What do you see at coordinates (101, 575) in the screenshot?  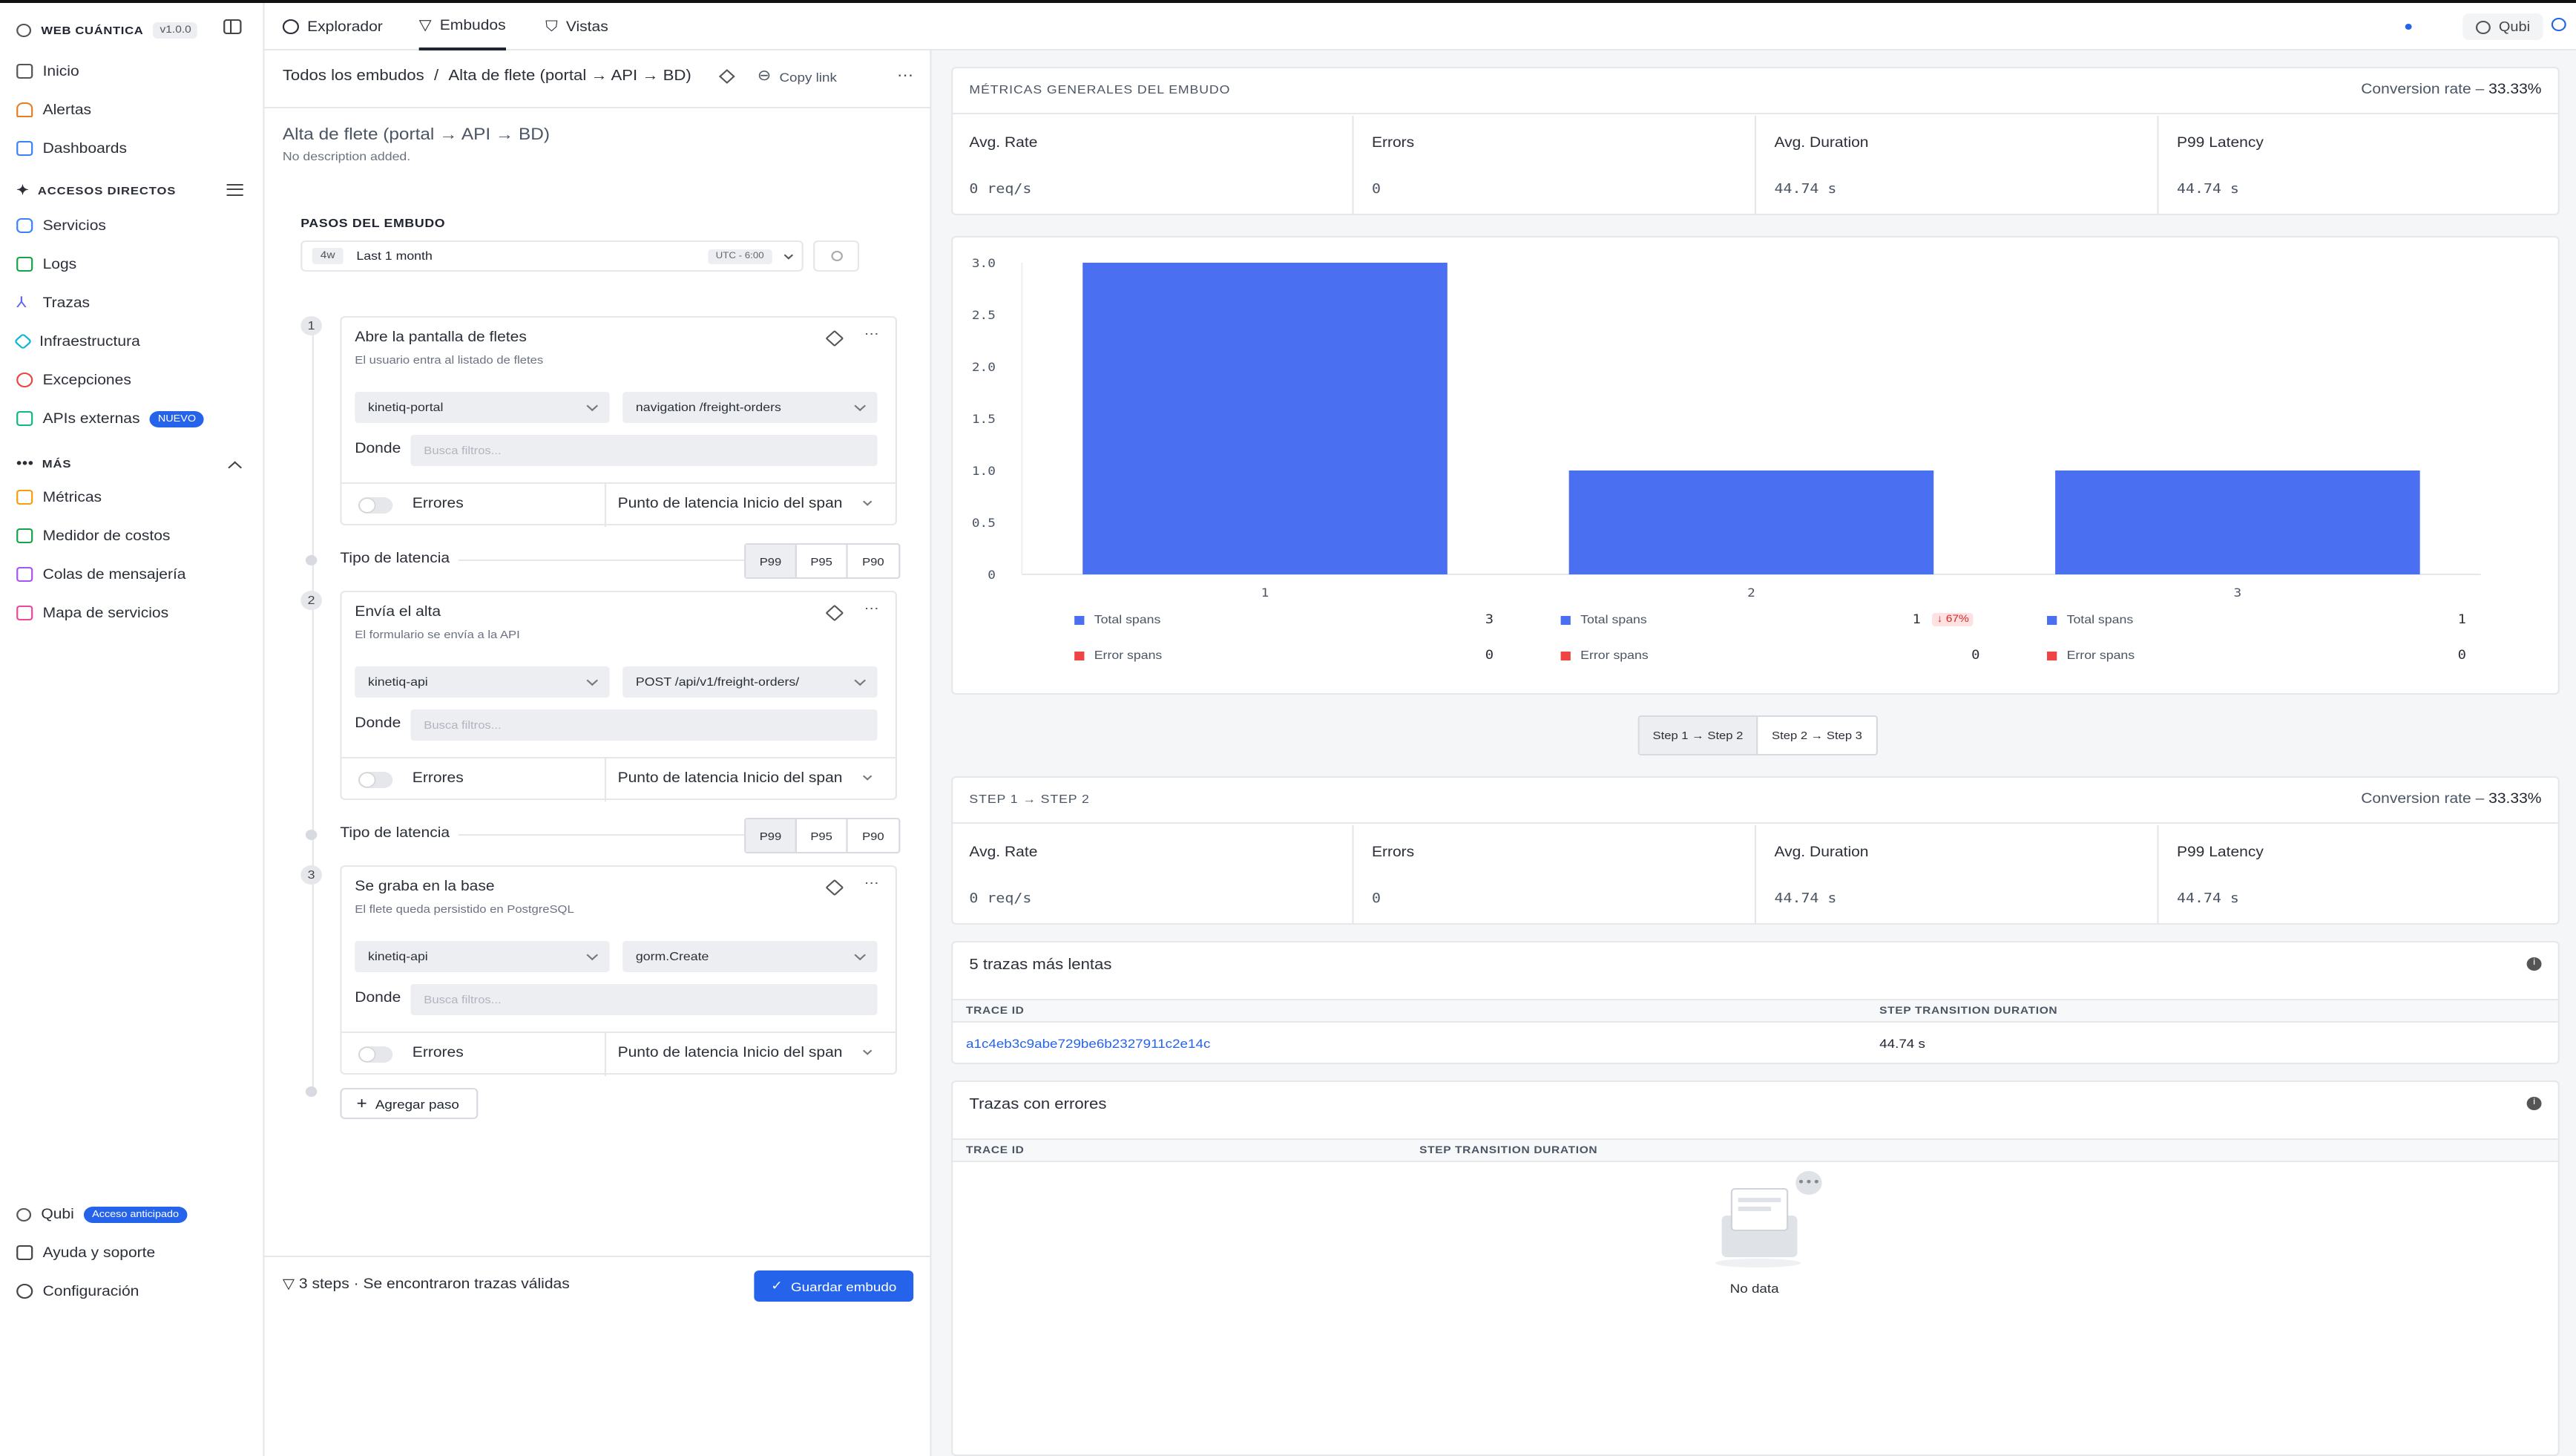 I see `sidebar-item-colas: Colas de mensajería` at bounding box center [101, 575].